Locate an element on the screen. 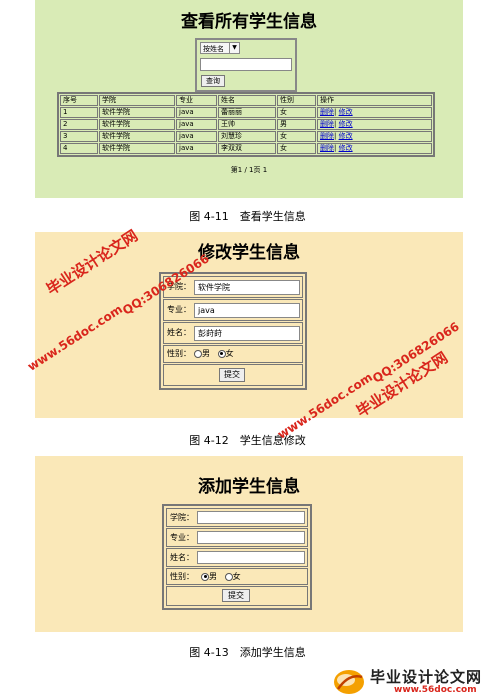 This screenshot has width=495, height=700. table-cell: 刘慧珍 is located at coordinates (247, 136).